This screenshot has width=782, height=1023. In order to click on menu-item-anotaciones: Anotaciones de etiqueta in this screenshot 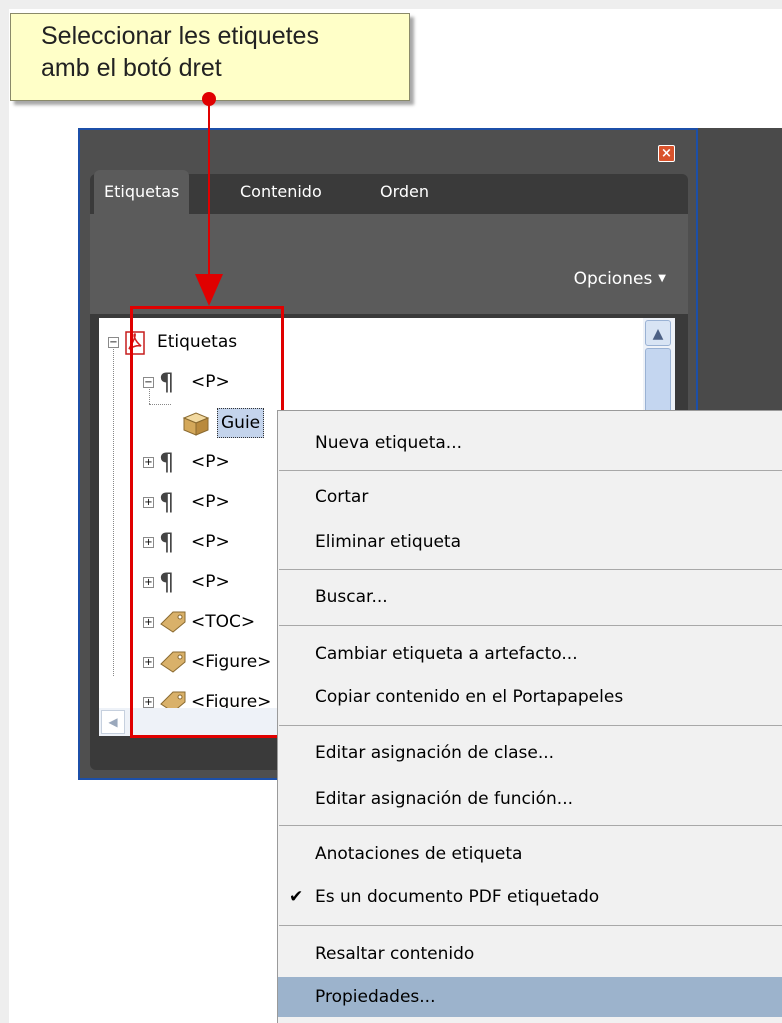, I will do `click(530, 854)`.